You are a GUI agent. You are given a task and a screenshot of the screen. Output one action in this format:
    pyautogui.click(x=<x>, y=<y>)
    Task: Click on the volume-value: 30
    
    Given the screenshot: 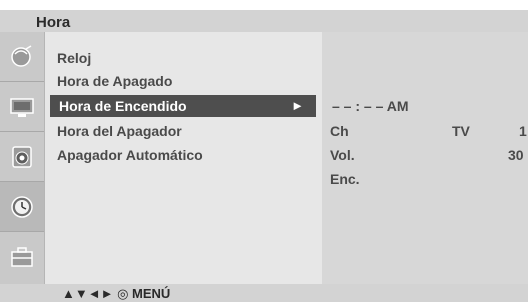 What is the action you would take?
    pyautogui.click(x=516, y=155)
    